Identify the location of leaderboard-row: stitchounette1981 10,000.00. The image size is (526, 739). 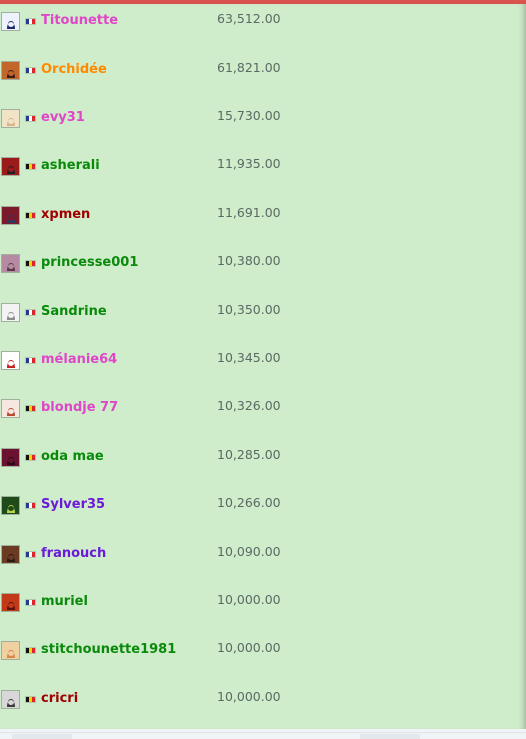
(263, 652).